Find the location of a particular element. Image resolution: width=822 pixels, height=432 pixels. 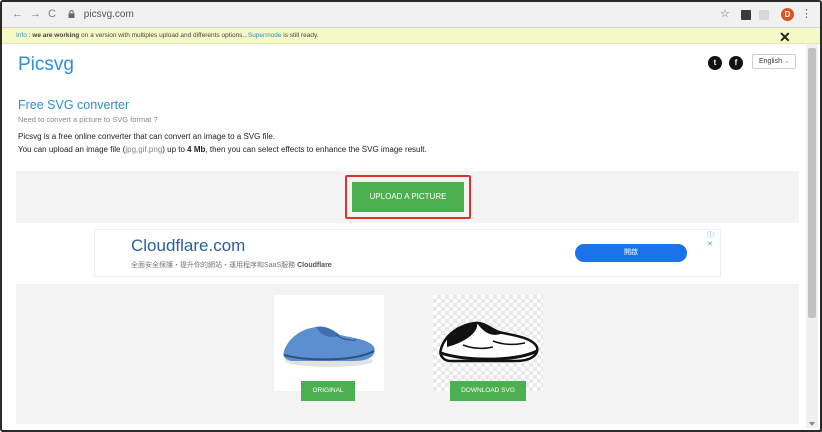

lock-icon is located at coordinates (71, 14).